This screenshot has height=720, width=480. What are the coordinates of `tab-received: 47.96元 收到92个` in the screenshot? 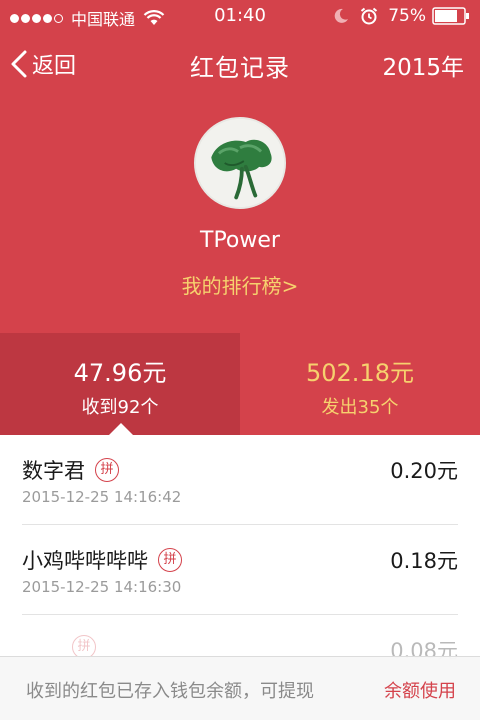 It's located at (120, 384).